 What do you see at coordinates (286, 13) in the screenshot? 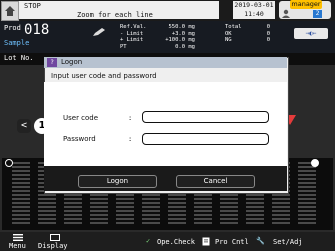
I see `user-icon` at bounding box center [286, 13].